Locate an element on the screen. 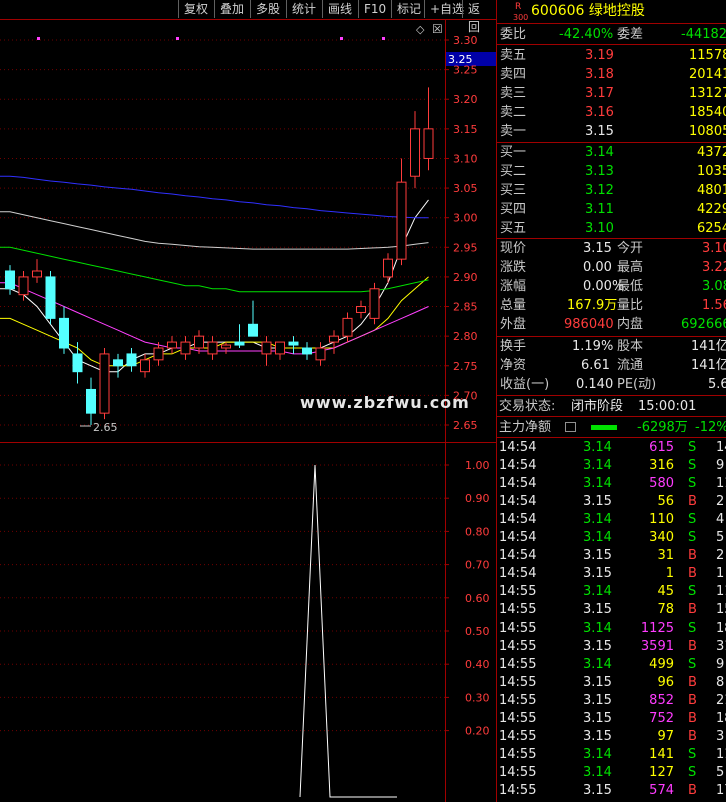 The width and height of the screenshot is (726, 802). fundamental-label: 收益(一) is located at coordinates (525, 384).